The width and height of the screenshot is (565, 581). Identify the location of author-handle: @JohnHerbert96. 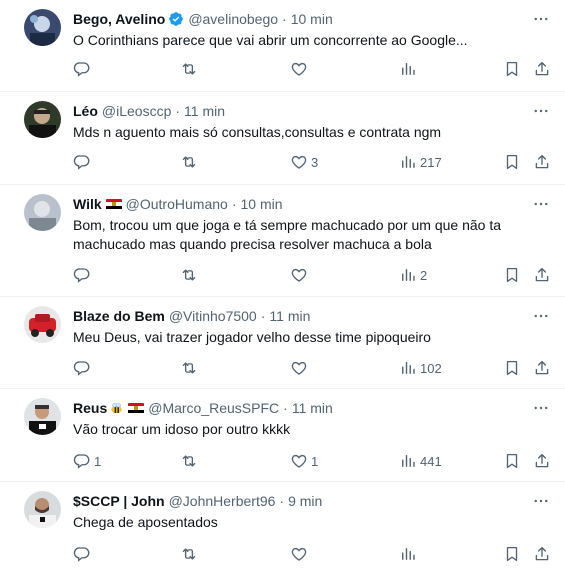
(222, 501).